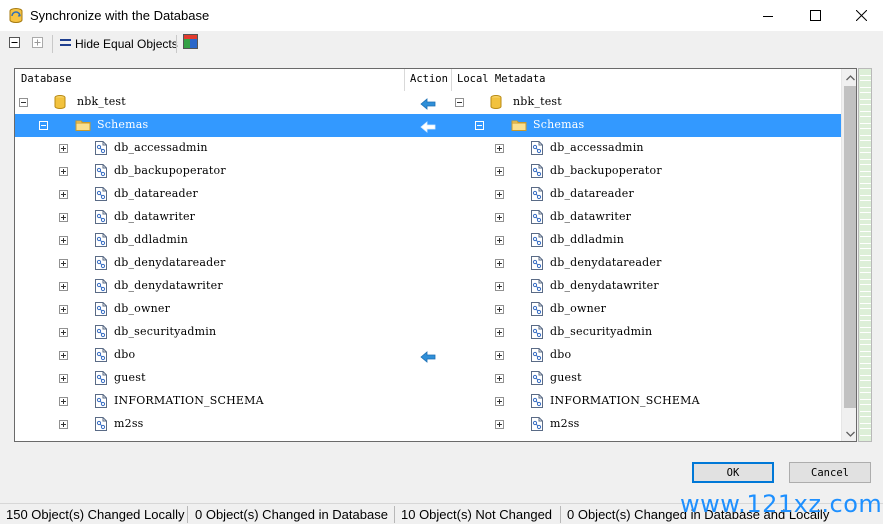 The width and height of the screenshot is (883, 524). I want to click on status-changed-in-database: 0 Object(s) Changed in Database, so click(291, 514).